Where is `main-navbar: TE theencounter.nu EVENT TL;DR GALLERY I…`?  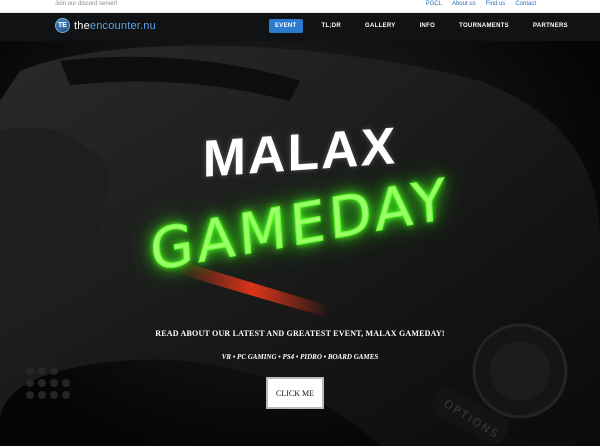 main-navbar: TE theencounter.nu EVENT TL;DR GALLERY I… is located at coordinates (300, 27).